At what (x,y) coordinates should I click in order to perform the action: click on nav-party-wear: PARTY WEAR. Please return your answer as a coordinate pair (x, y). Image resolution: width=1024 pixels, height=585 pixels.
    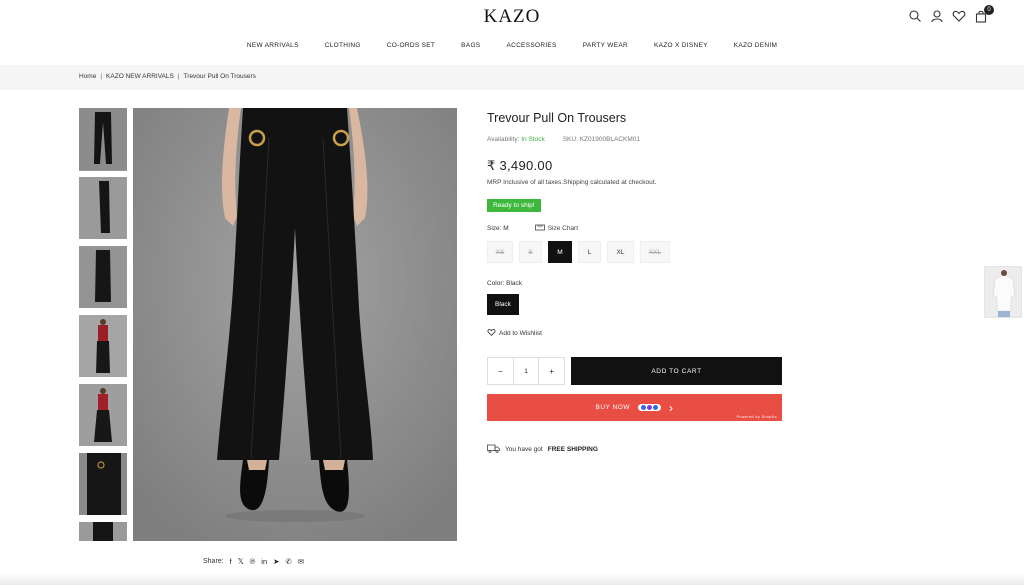
    Looking at the image, I should click on (605, 45).